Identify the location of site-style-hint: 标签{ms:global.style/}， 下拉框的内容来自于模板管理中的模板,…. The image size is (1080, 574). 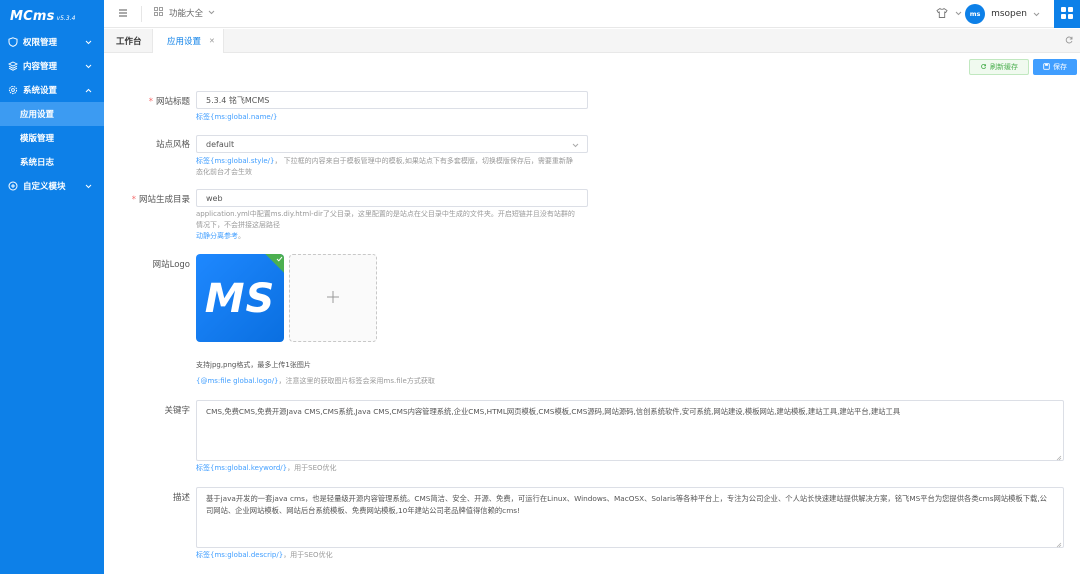
(384, 166).